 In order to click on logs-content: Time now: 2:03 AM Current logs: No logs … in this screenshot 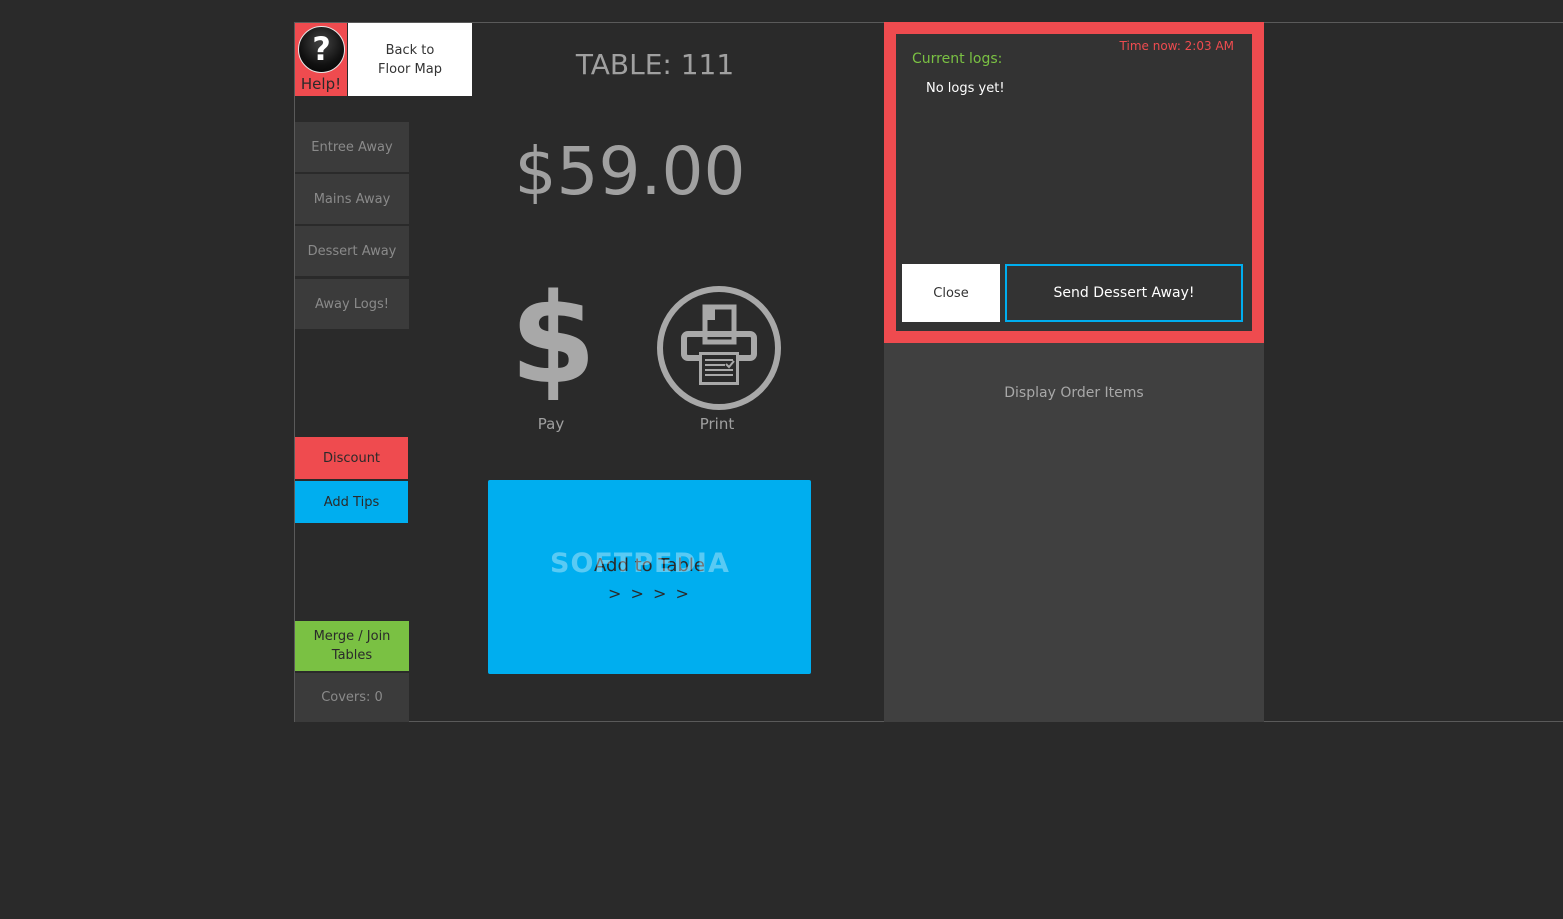, I will do `click(1074, 182)`.